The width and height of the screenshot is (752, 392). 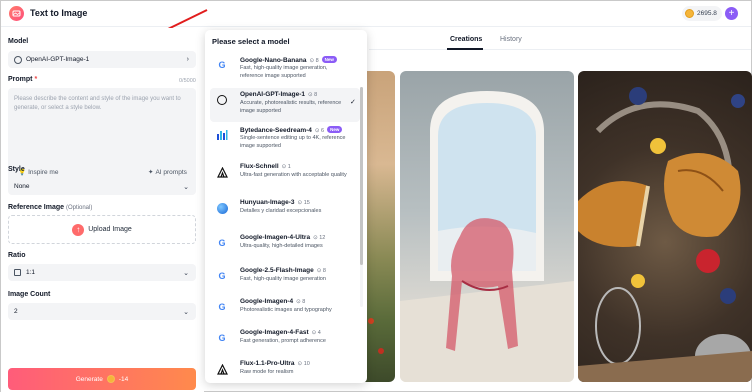 I want to click on ai-prompts-button: ✦ AI prompts, so click(x=167, y=172).